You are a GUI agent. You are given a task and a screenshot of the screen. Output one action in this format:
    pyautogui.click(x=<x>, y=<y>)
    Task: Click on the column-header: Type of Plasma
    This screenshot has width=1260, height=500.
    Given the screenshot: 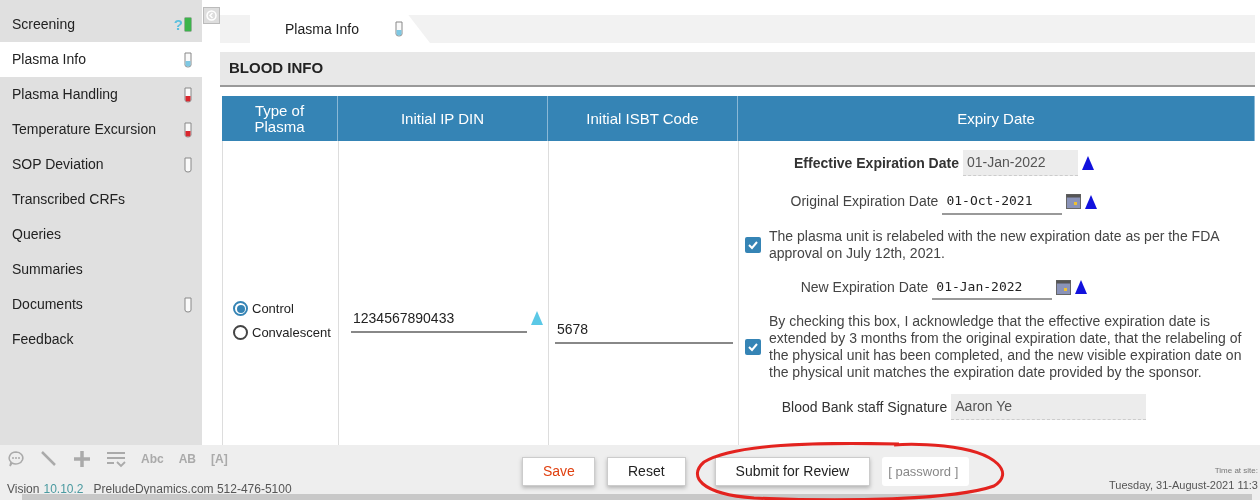 What is the action you would take?
    pyautogui.click(x=280, y=118)
    